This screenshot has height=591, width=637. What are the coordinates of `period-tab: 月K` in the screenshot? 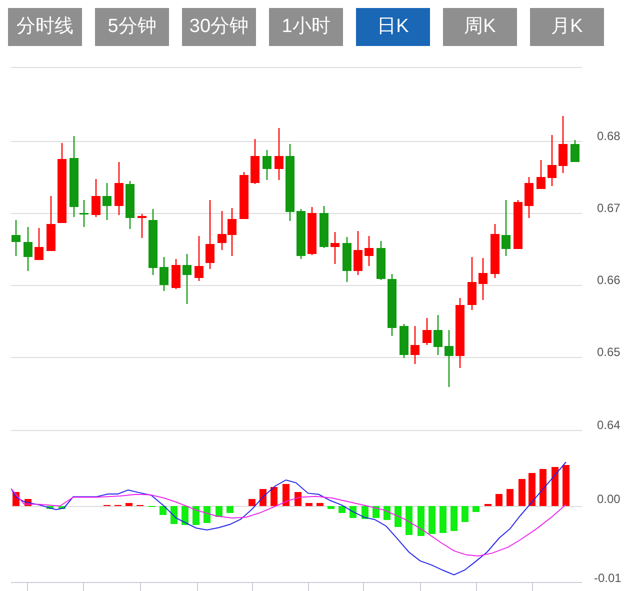 It's located at (567, 27).